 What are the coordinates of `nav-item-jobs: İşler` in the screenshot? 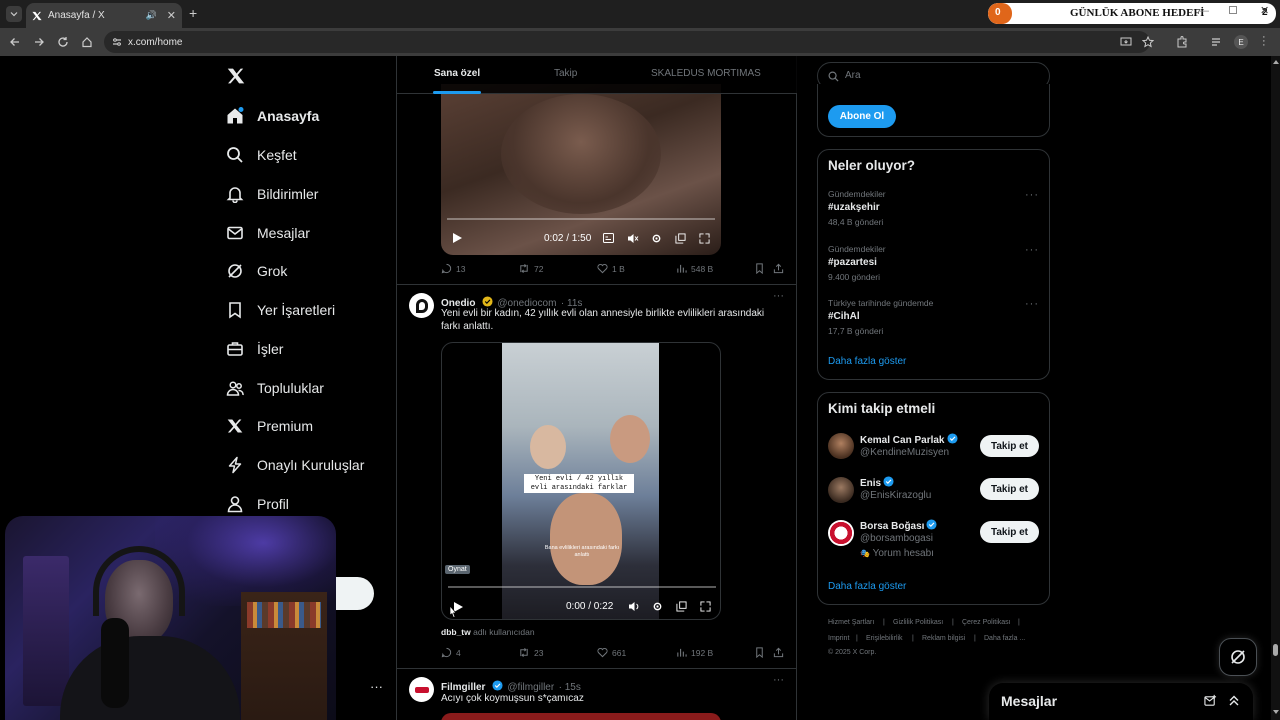 It's located at (254, 349).